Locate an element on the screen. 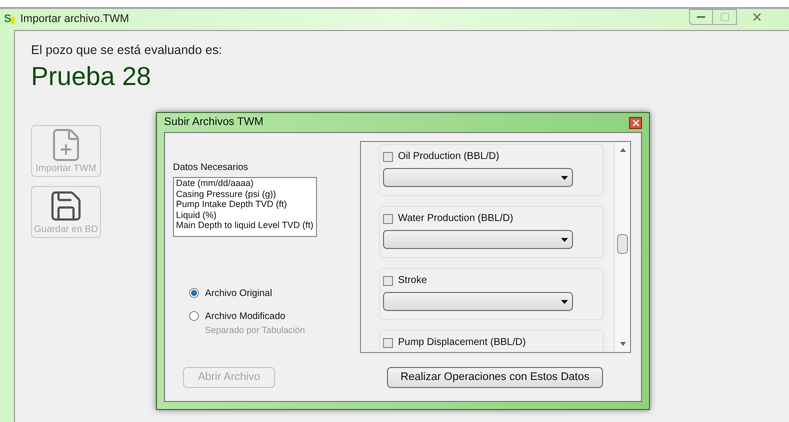  well-label: El pozo que se está evaluando es: is located at coordinates (127, 50).